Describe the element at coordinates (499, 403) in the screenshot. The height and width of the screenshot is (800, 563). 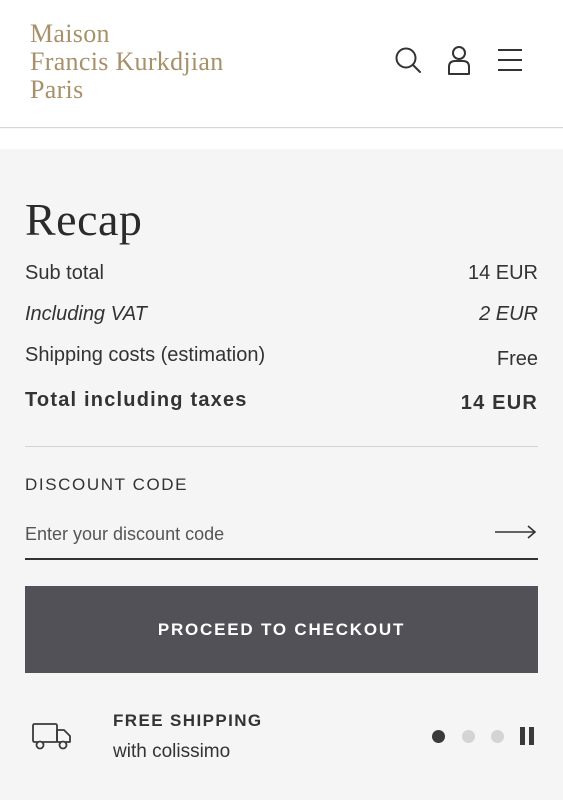
I see `total-value: 14 EUR` at that location.